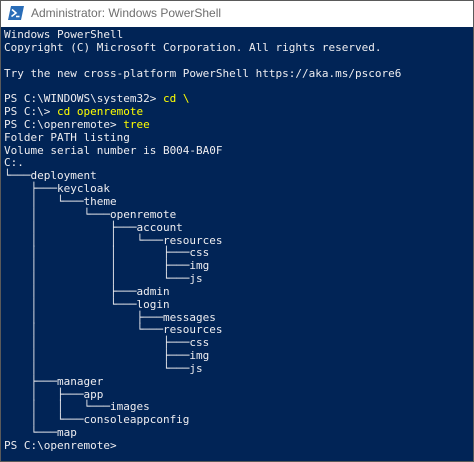 This screenshot has height=462, width=474. I want to click on output-line: │ ├───img, so click(107, 356).